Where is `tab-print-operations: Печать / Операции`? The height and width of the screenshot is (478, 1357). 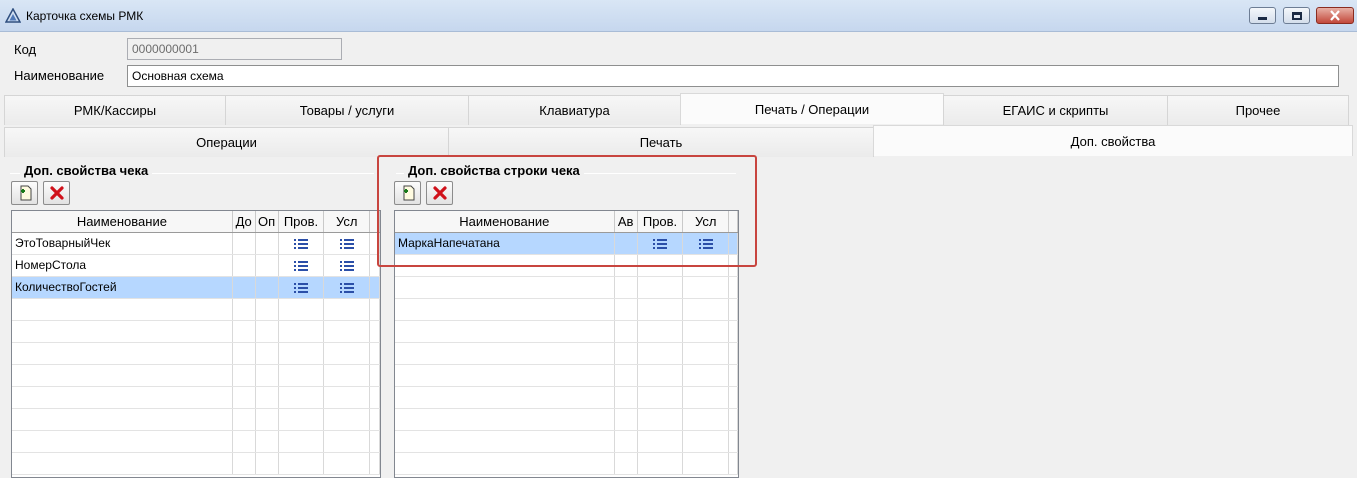
tab-print-operations: Печать / Операции is located at coordinates (812, 108).